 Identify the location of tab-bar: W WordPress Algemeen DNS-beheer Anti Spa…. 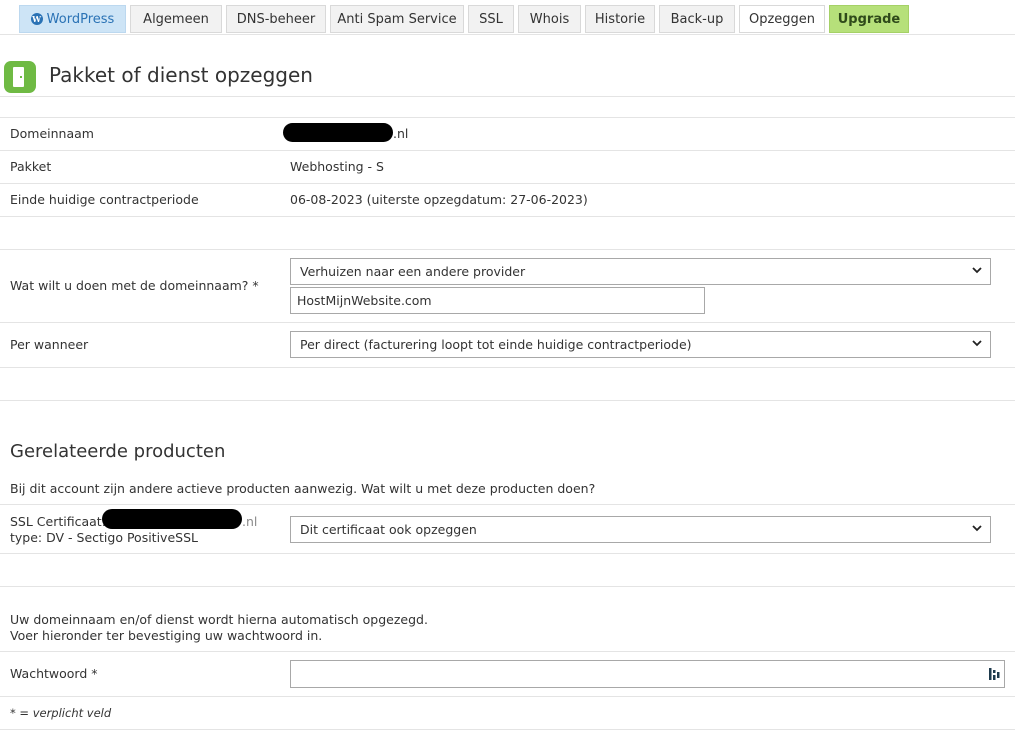
(464, 19).